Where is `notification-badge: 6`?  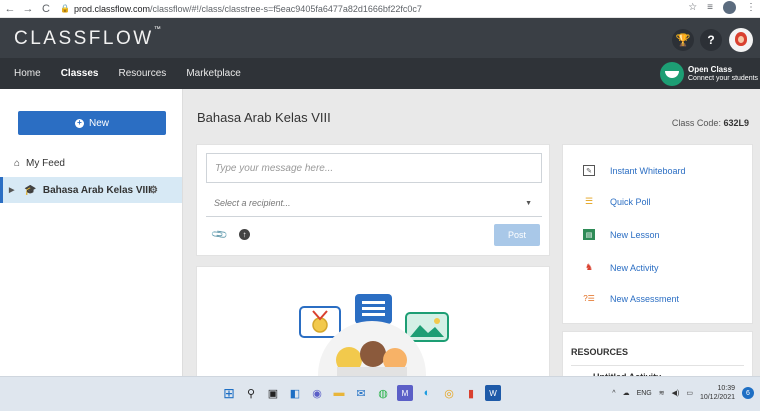 notification-badge: 6 is located at coordinates (748, 393).